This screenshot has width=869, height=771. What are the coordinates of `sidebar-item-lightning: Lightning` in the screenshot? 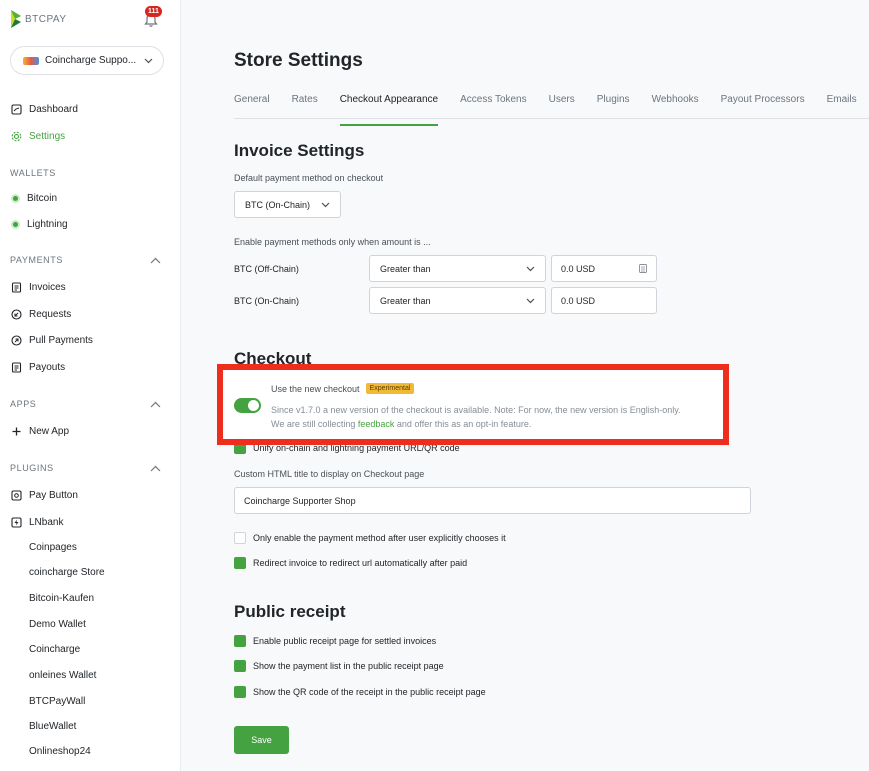 It's located at (39, 224).